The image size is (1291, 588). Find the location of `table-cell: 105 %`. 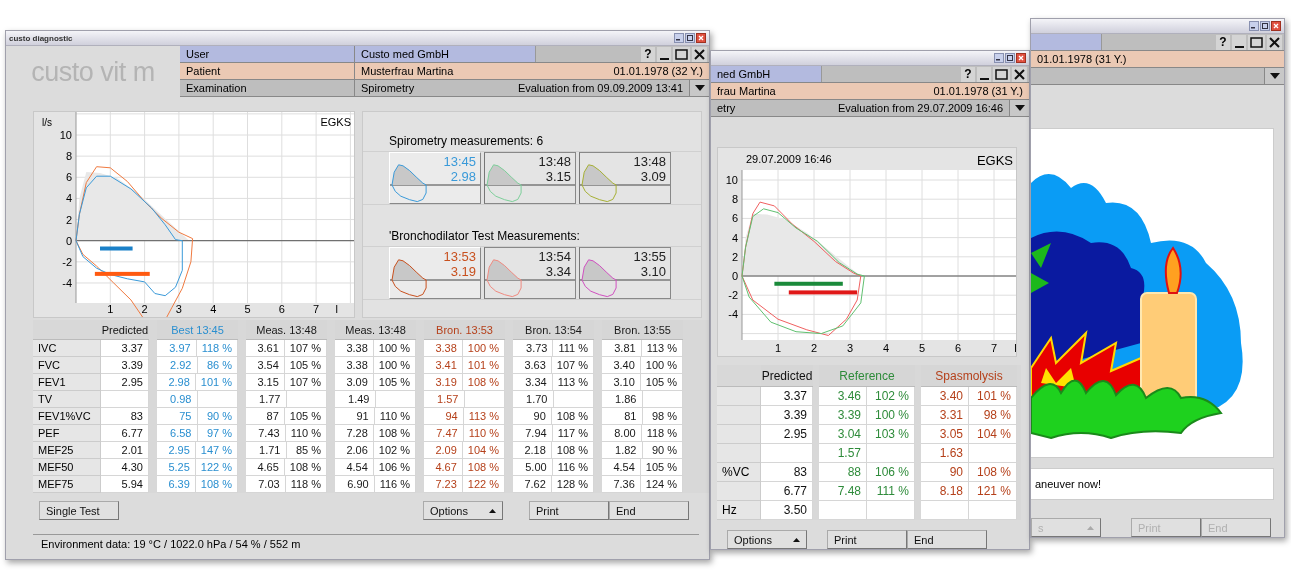

table-cell: 105 % is located at coordinates (661, 467).